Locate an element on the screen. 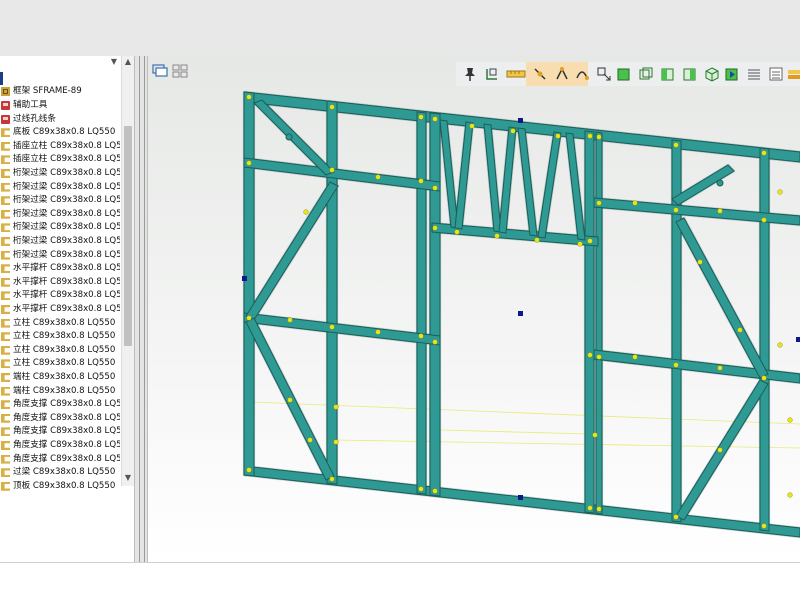 The height and width of the screenshot is (601, 800). layers-icon is located at coordinates (794, 74).